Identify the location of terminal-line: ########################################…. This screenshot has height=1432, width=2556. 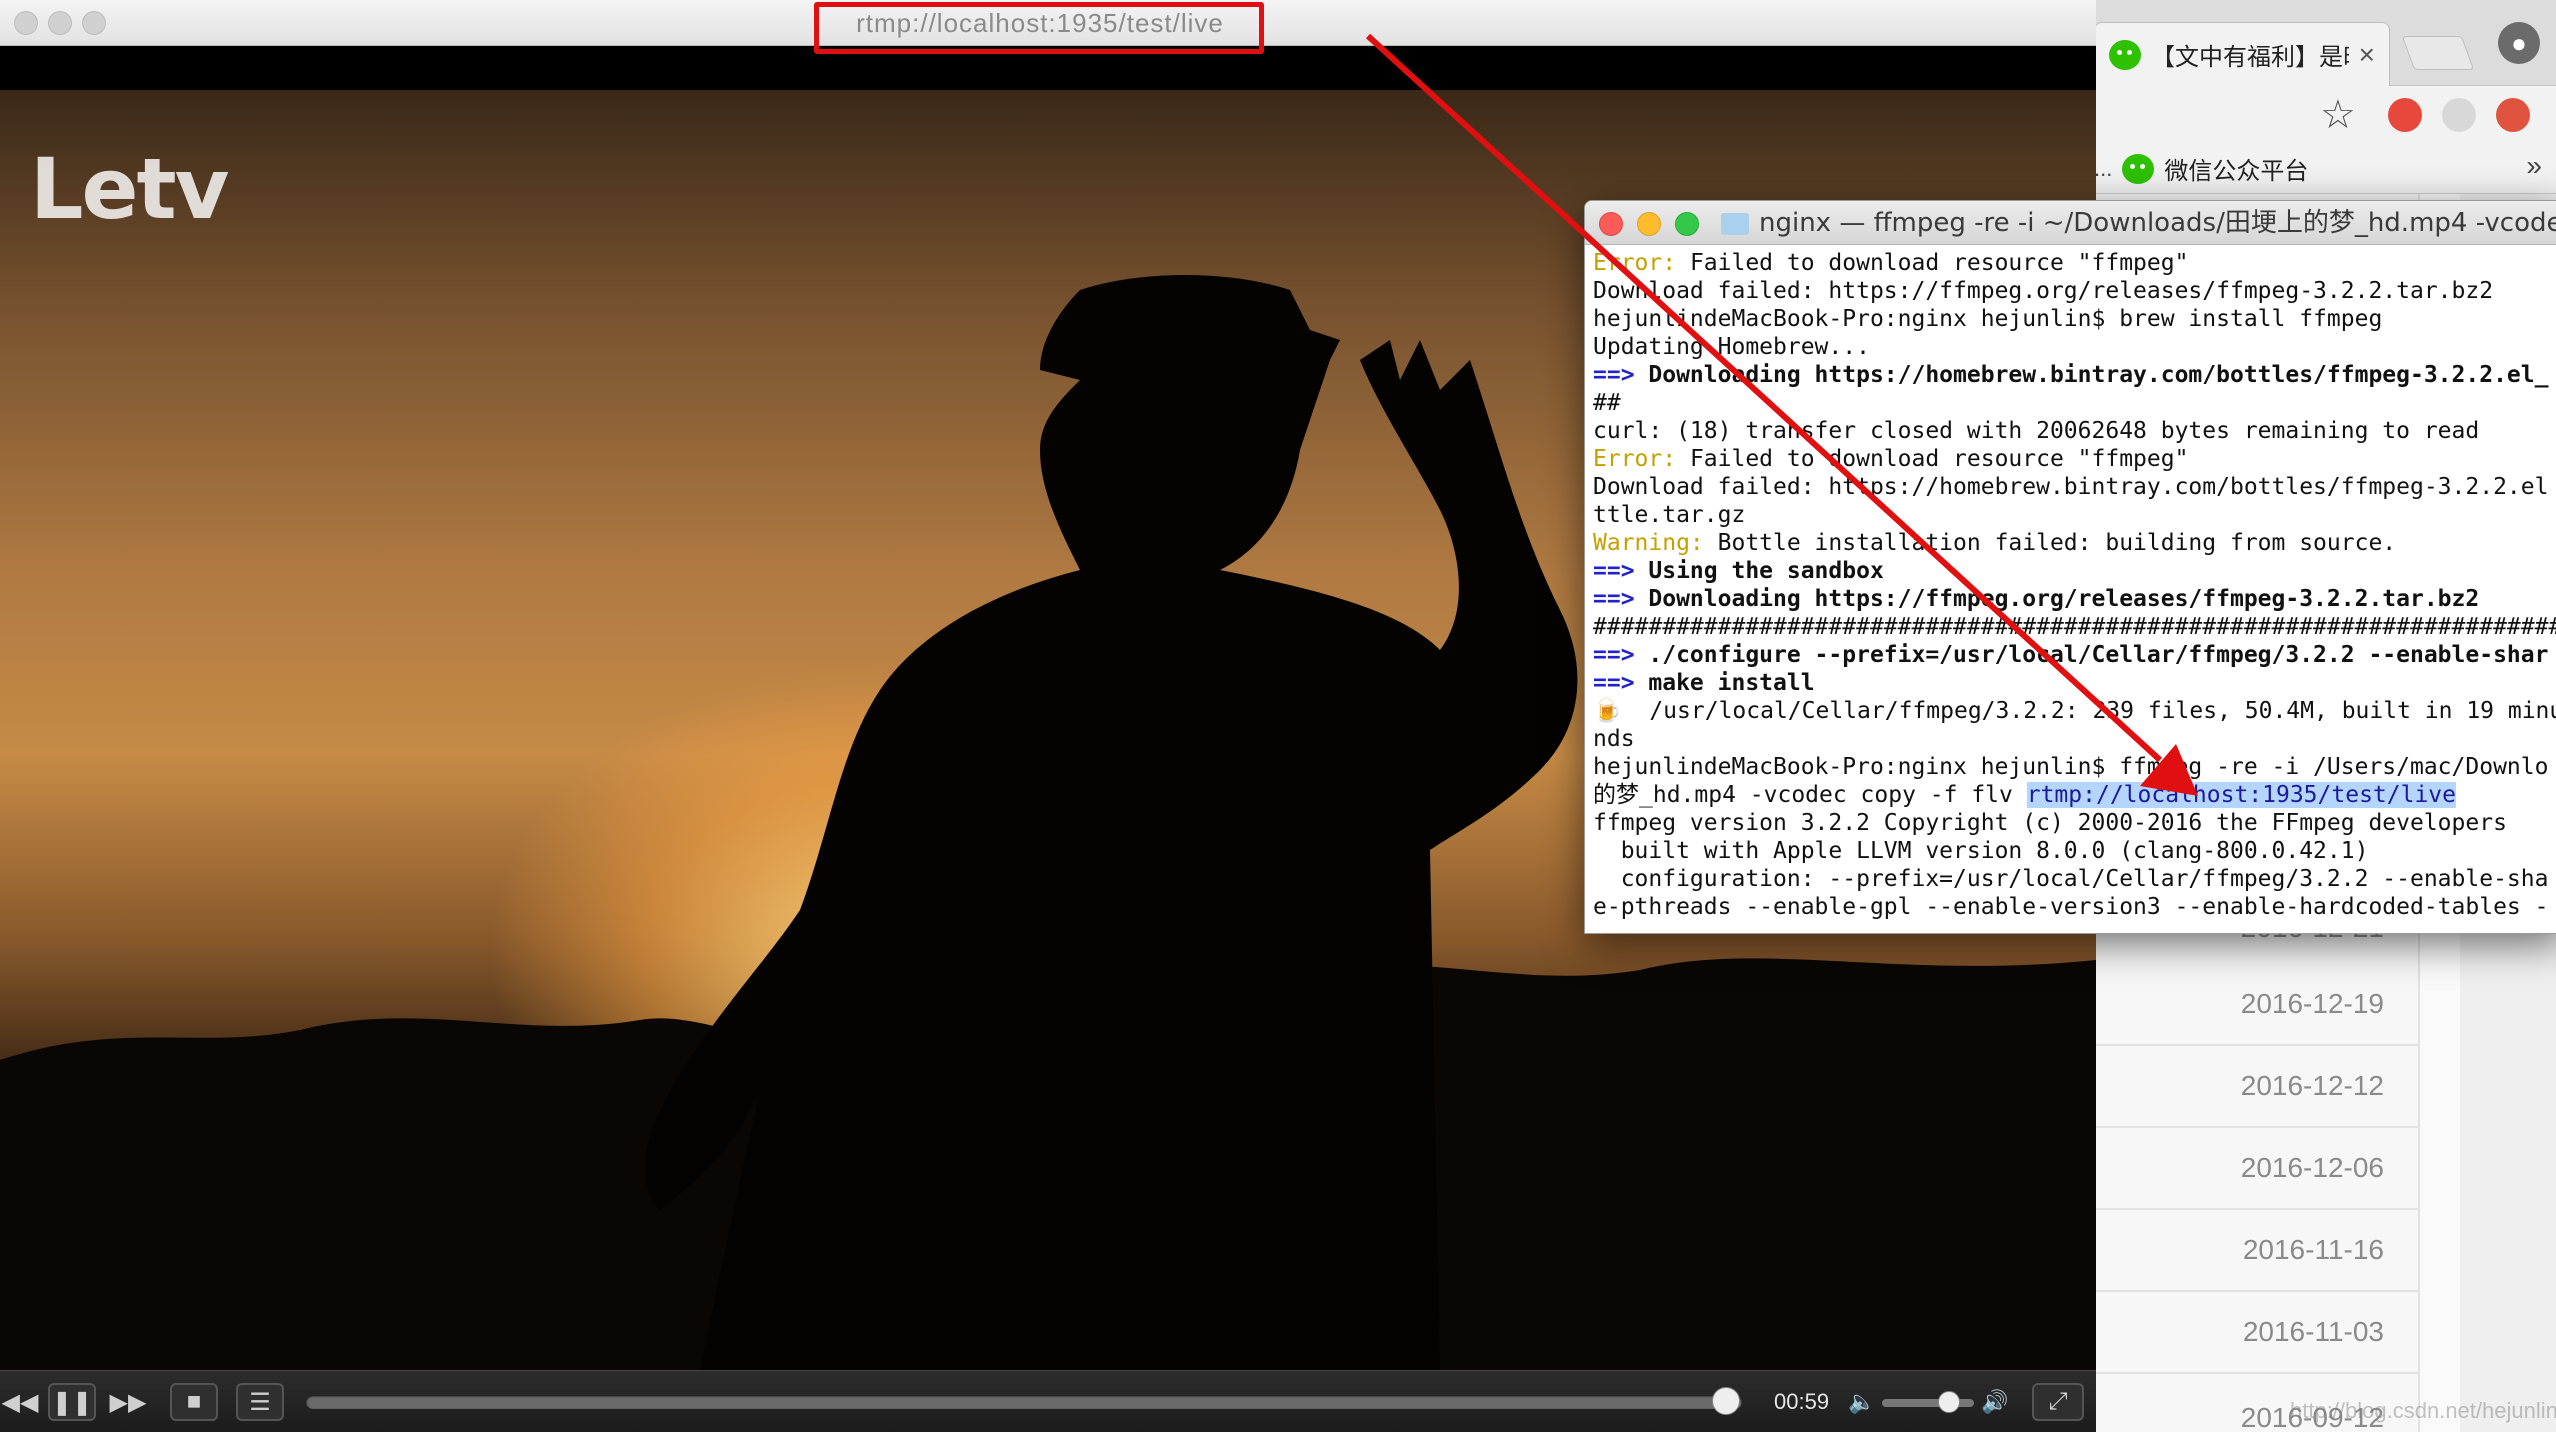
(2074, 627).